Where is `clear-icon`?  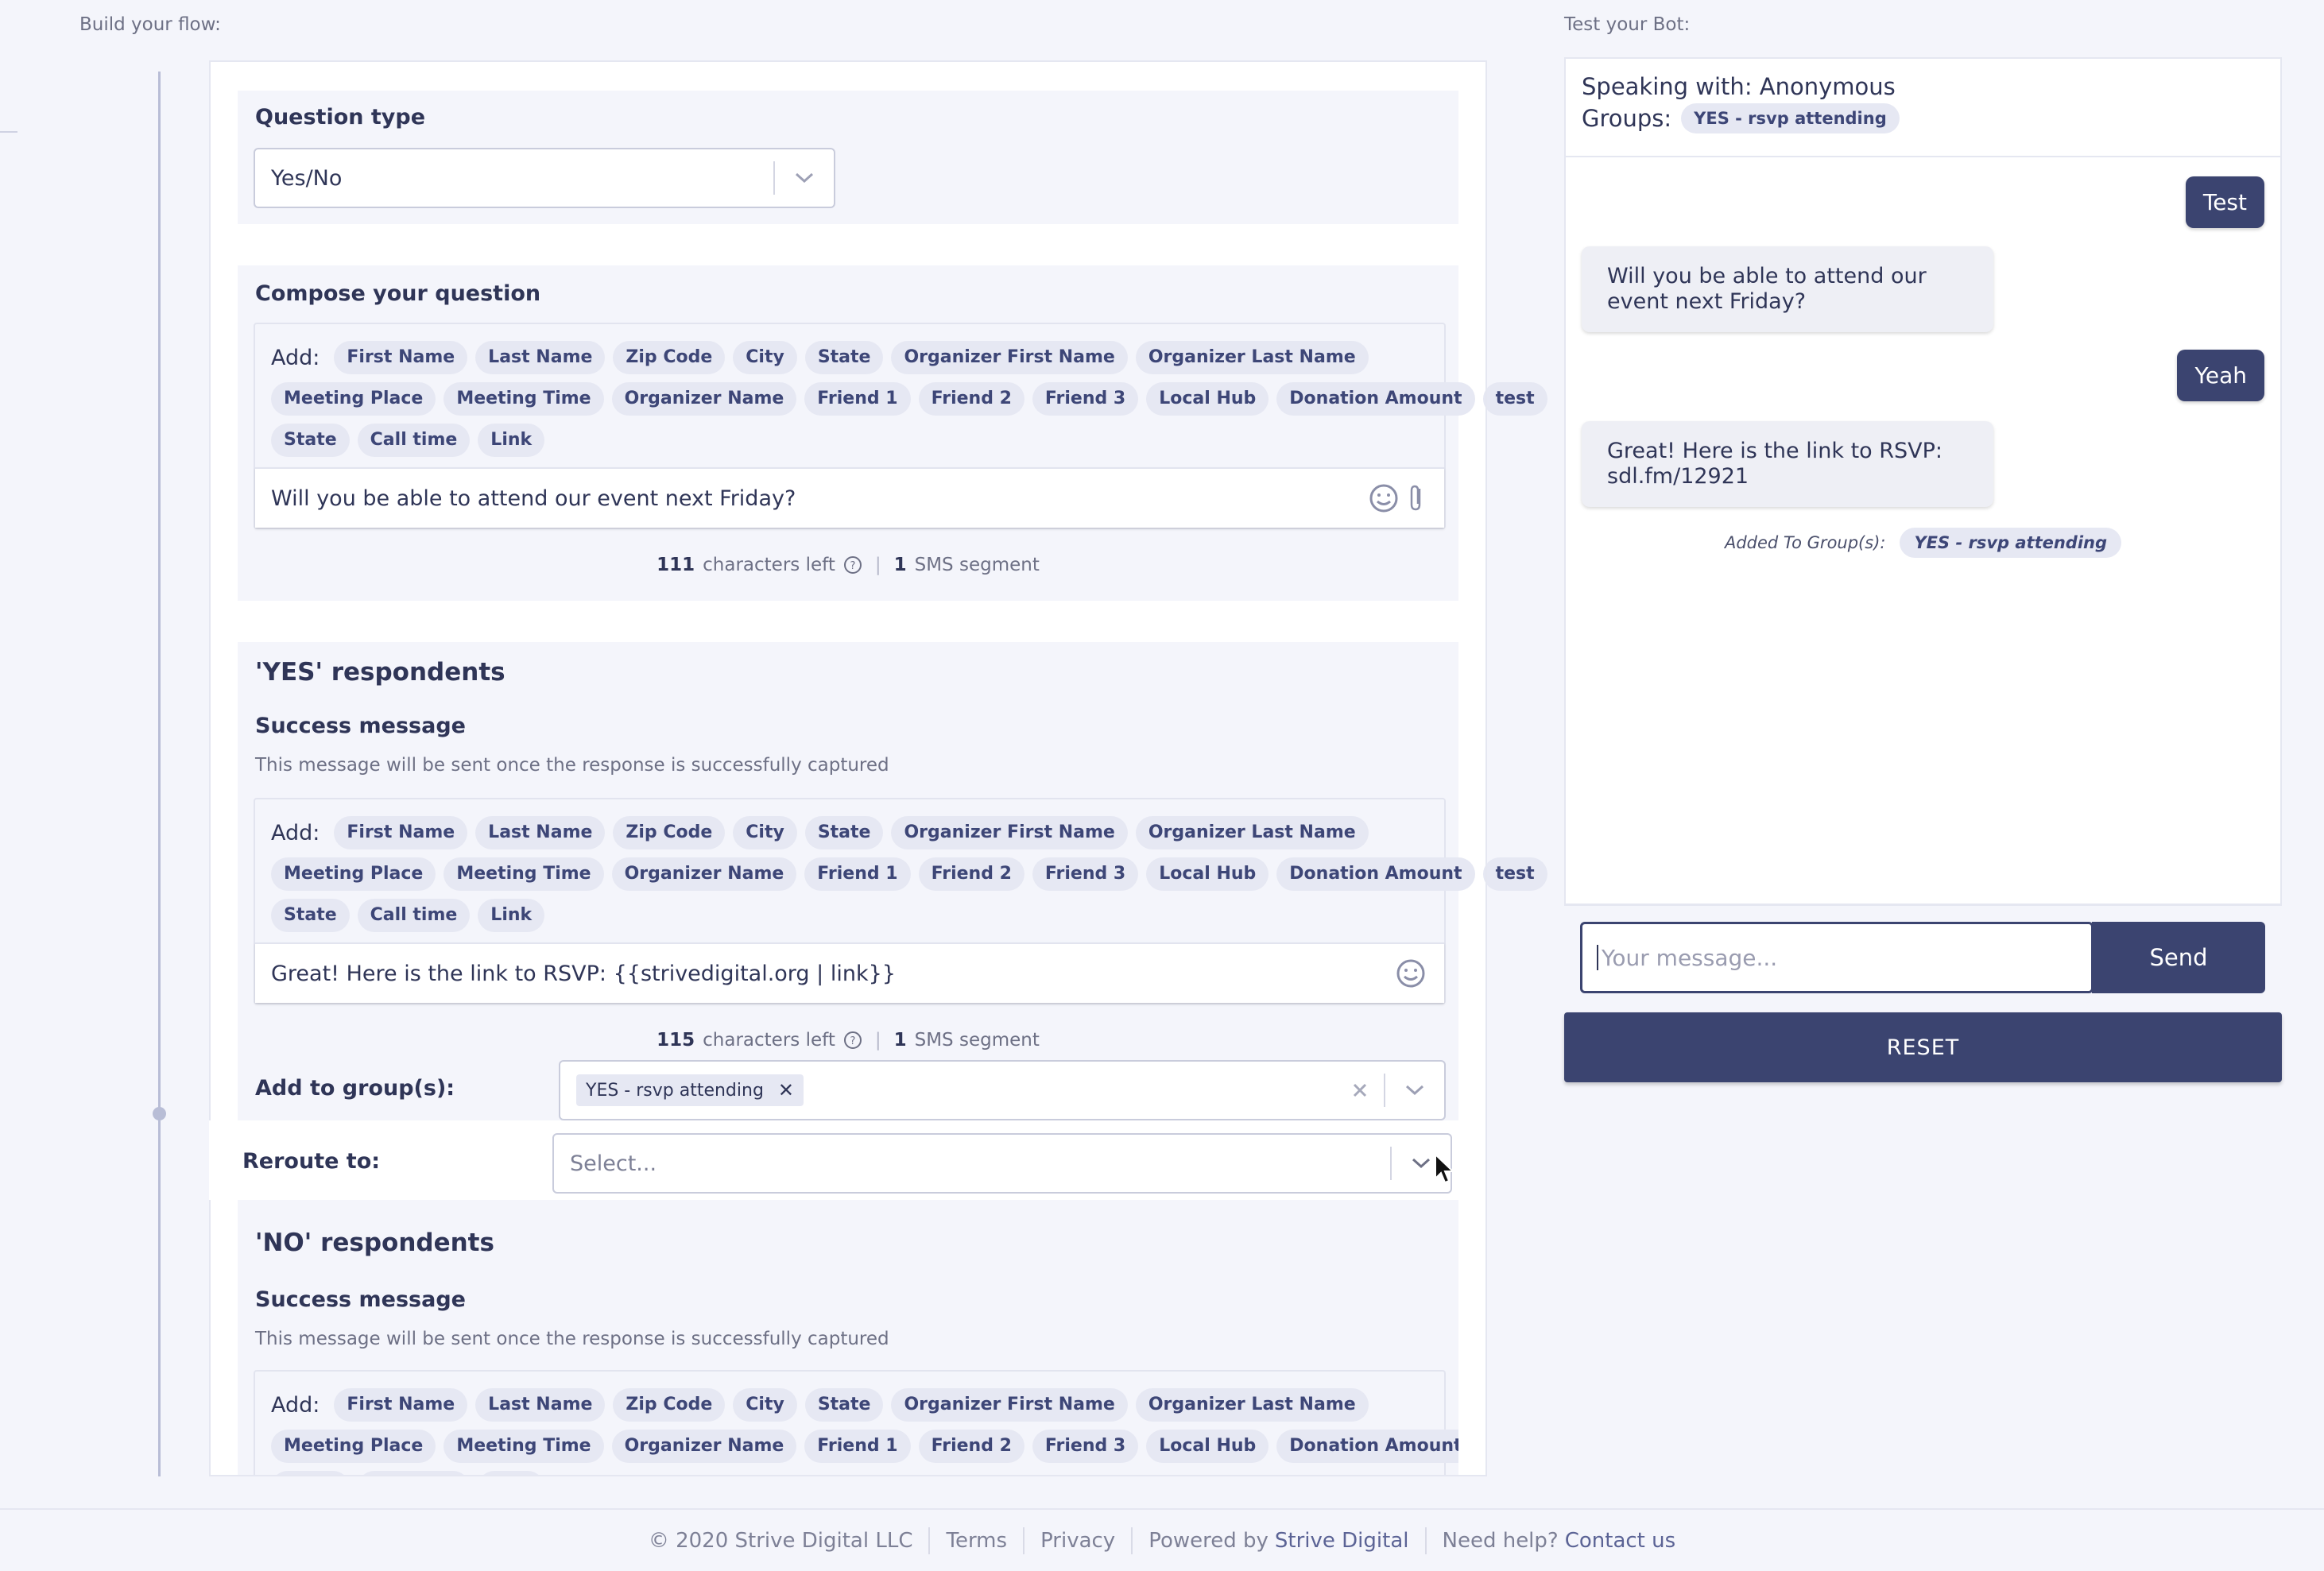 clear-icon is located at coordinates (1360, 1090).